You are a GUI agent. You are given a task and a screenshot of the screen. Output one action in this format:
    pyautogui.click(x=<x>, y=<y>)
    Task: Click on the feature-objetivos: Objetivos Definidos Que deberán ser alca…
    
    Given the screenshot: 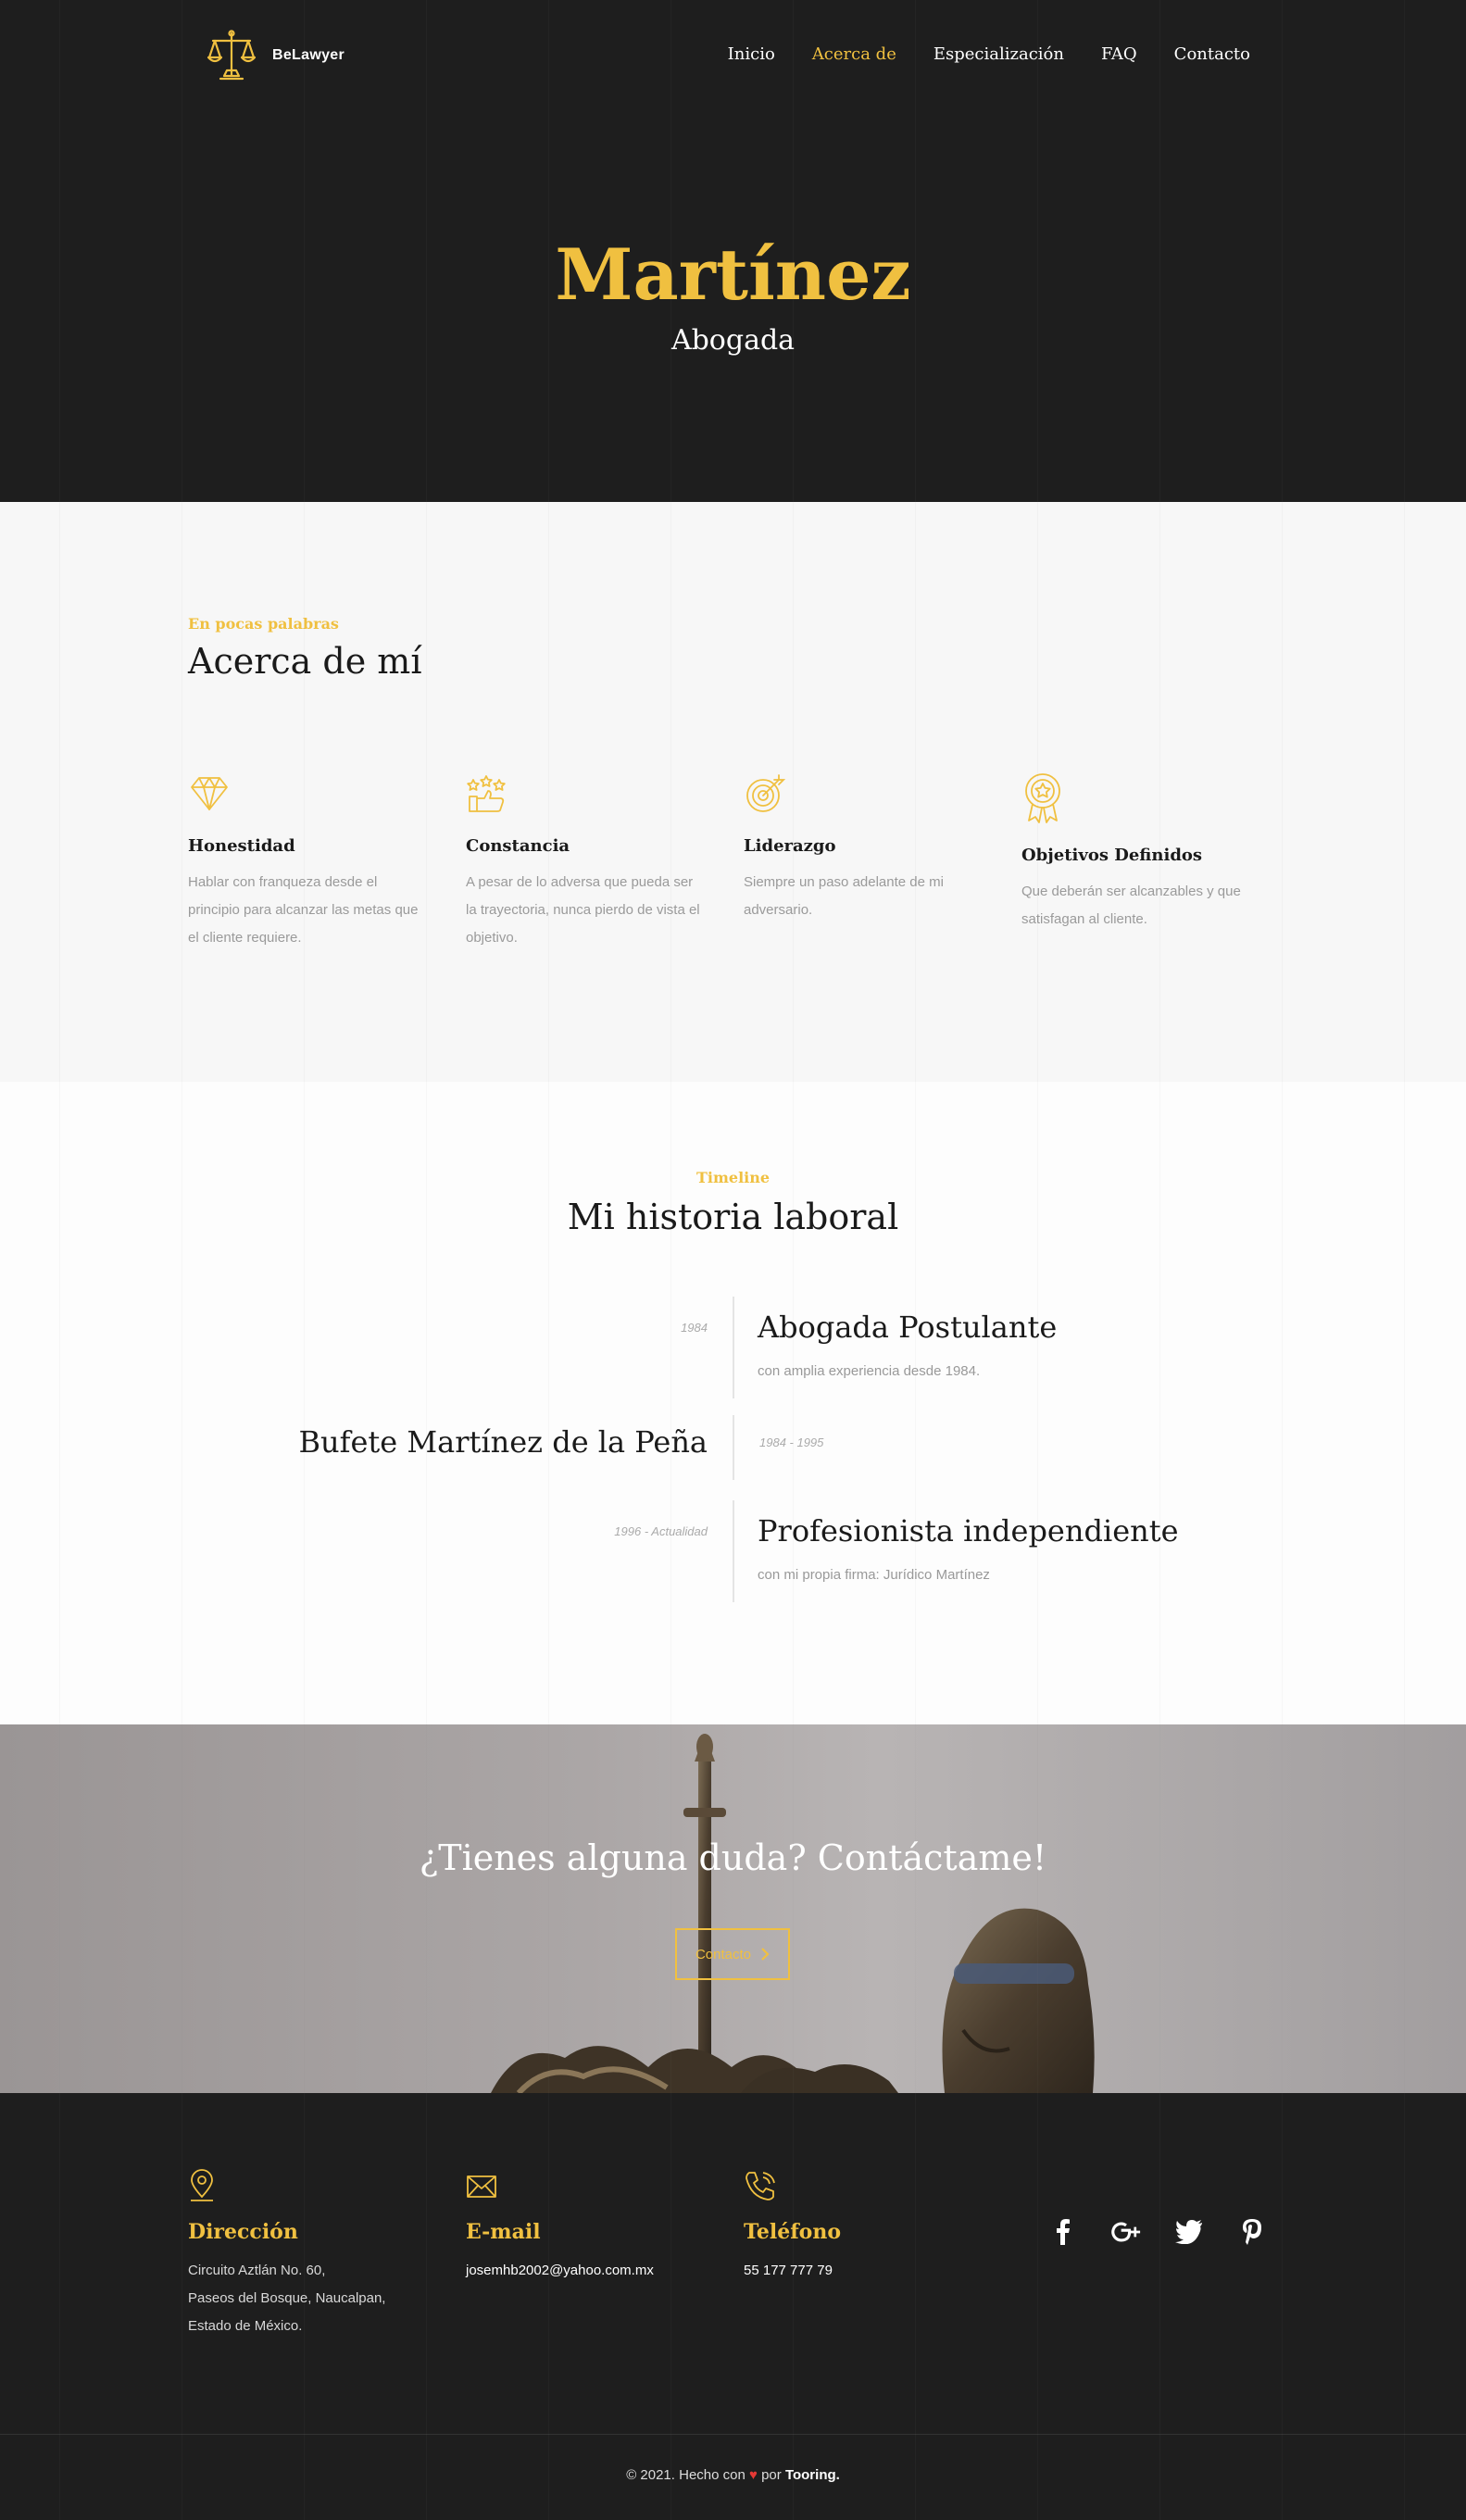 What is the action you would take?
    pyautogui.click(x=1142, y=853)
    